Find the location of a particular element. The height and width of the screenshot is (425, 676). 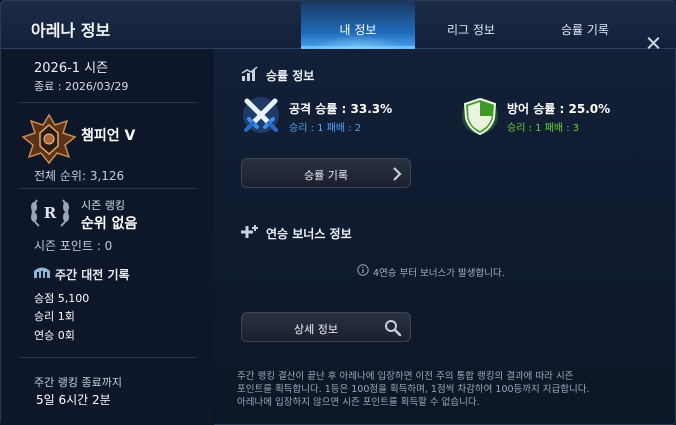

weekly-points: 승점 5,100 is located at coordinates (62, 298).